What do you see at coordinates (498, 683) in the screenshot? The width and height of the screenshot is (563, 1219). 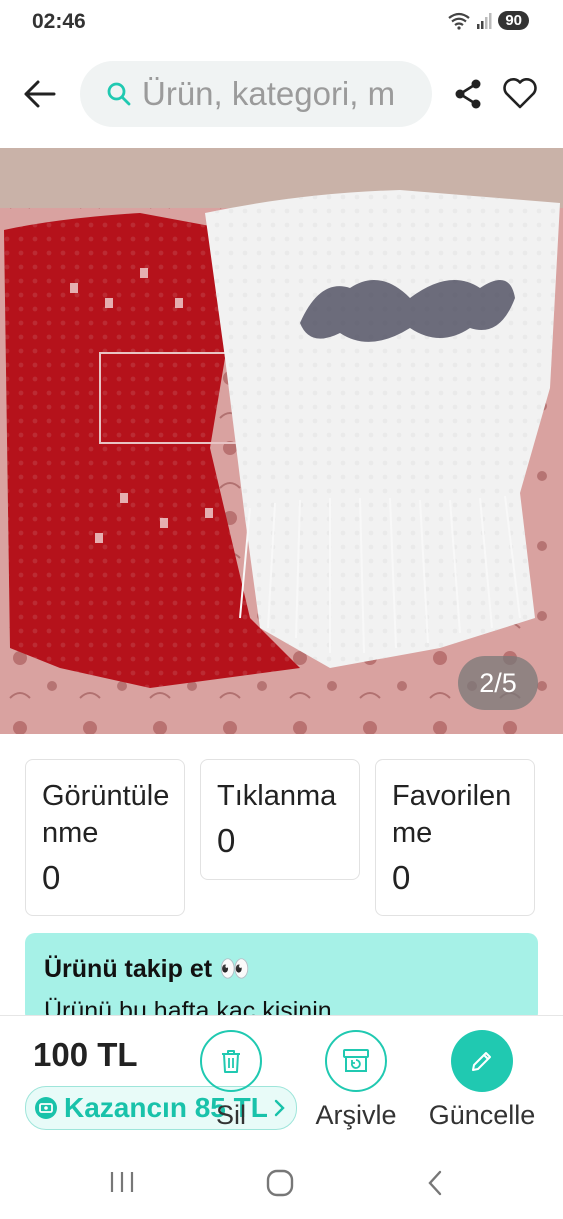 I see `photo-counter: 2/5` at bounding box center [498, 683].